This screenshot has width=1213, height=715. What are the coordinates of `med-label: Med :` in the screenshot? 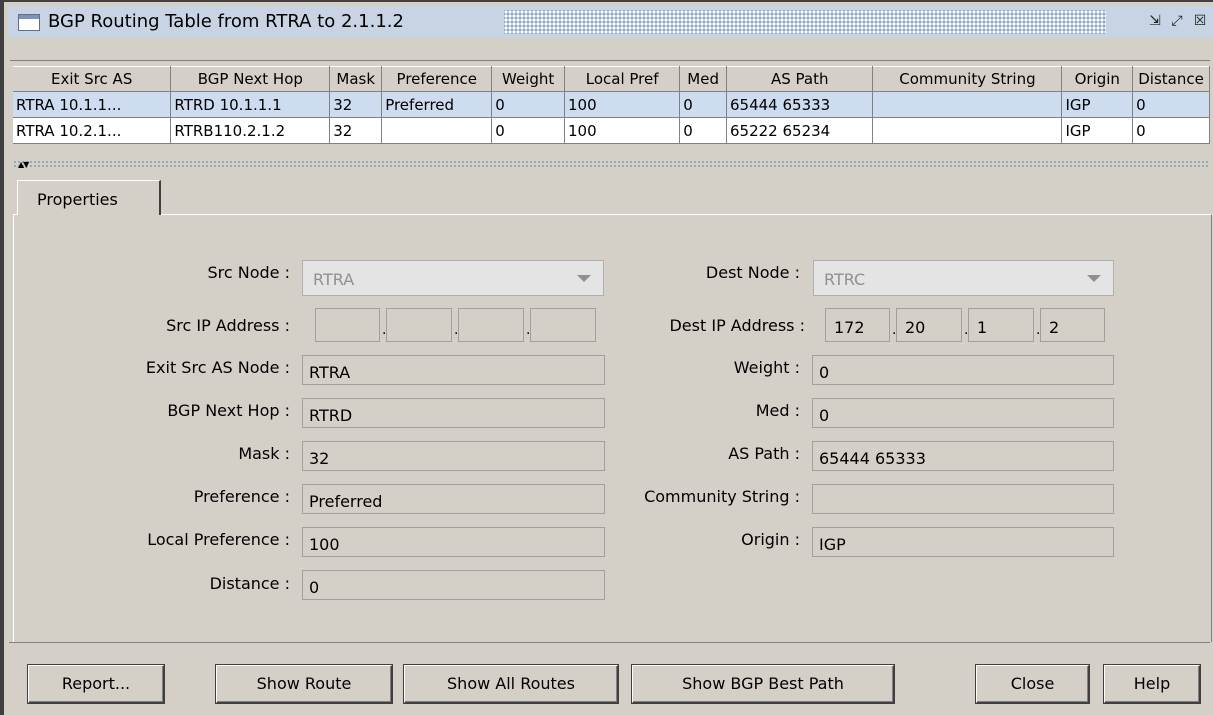 It's located at (777, 410).